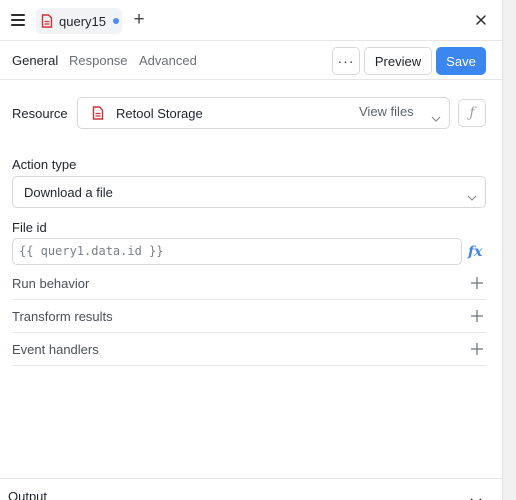 The image size is (516, 500). Describe the element at coordinates (35, 60) in the screenshot. I see `tab-general: General` at that location.